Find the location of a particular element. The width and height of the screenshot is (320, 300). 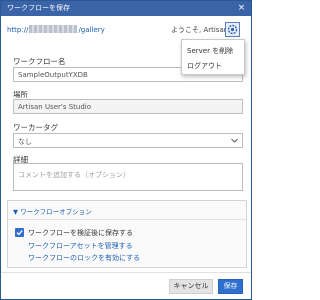

server-url-suffix: /gallery is located at coordinates (91, 30).